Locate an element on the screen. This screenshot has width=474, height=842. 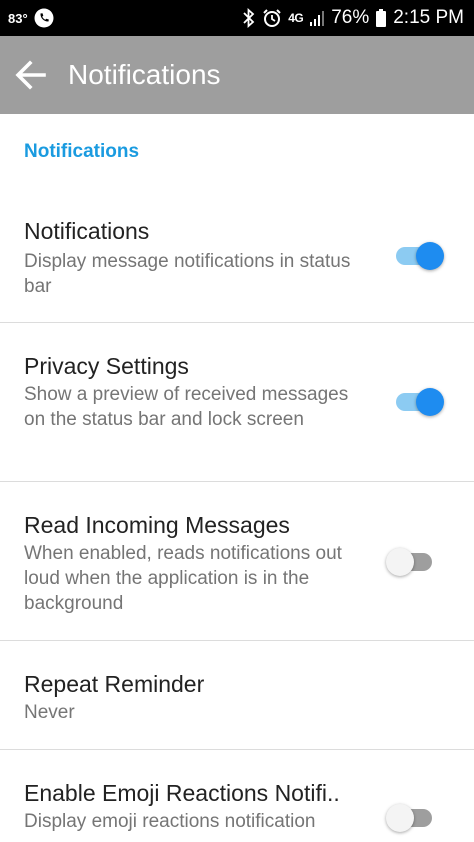
section-header: Notifications is located at coordinates (82, 151).